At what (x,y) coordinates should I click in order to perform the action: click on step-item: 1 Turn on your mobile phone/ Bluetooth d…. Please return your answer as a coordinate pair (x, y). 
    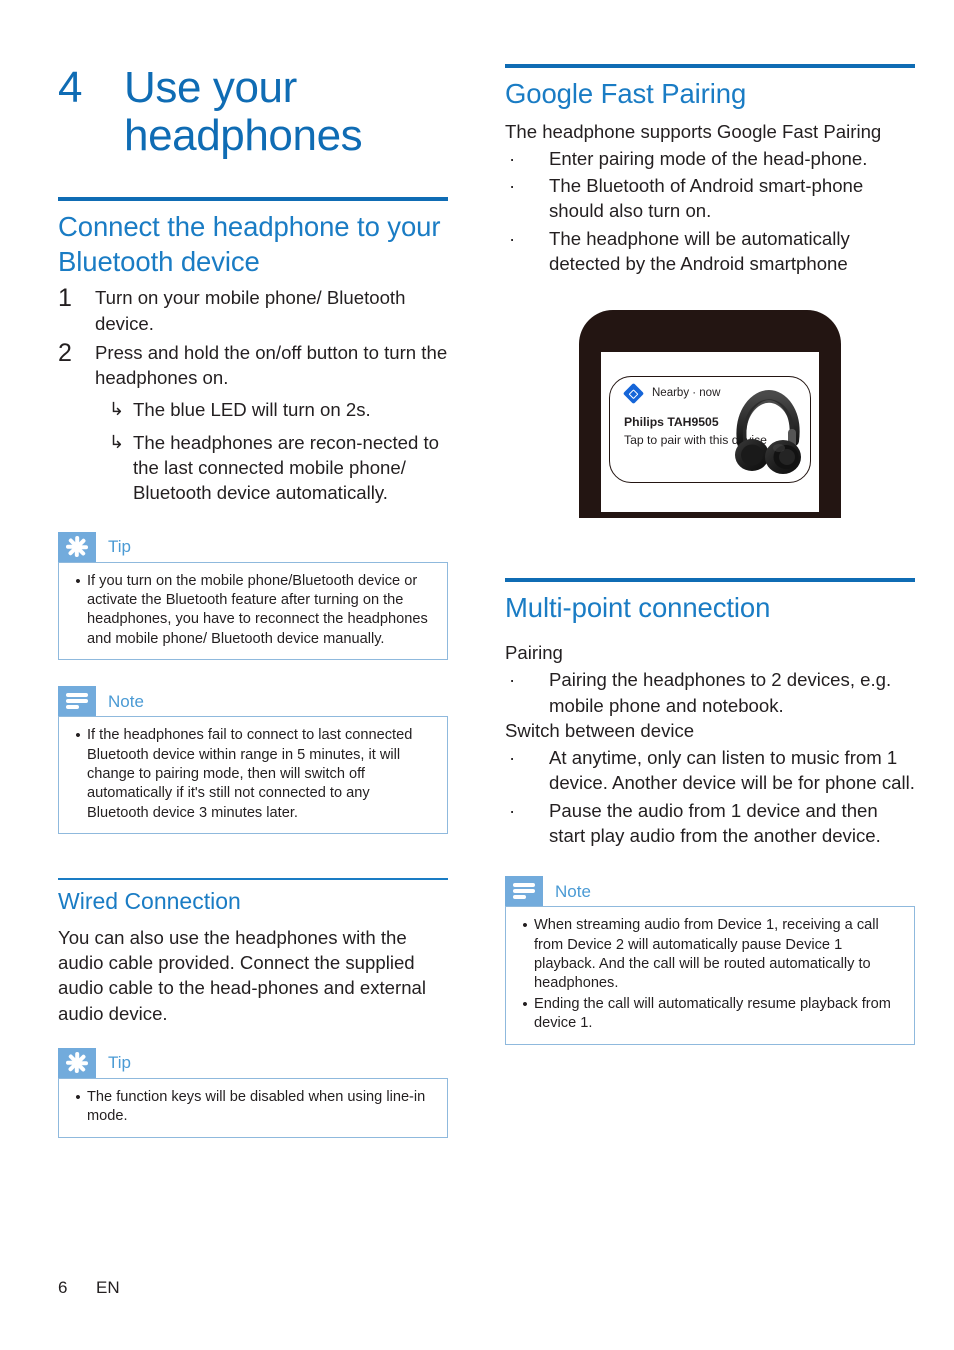
    Looking at the image, I should click on (253, 310).